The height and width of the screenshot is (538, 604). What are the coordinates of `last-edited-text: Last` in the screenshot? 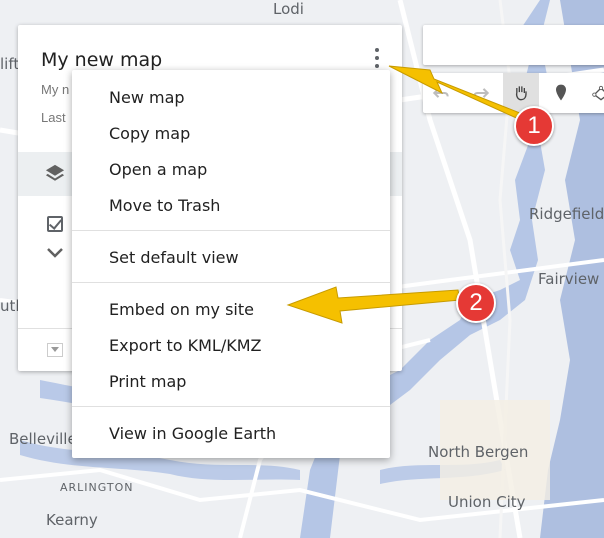 It's located at (53, 117).